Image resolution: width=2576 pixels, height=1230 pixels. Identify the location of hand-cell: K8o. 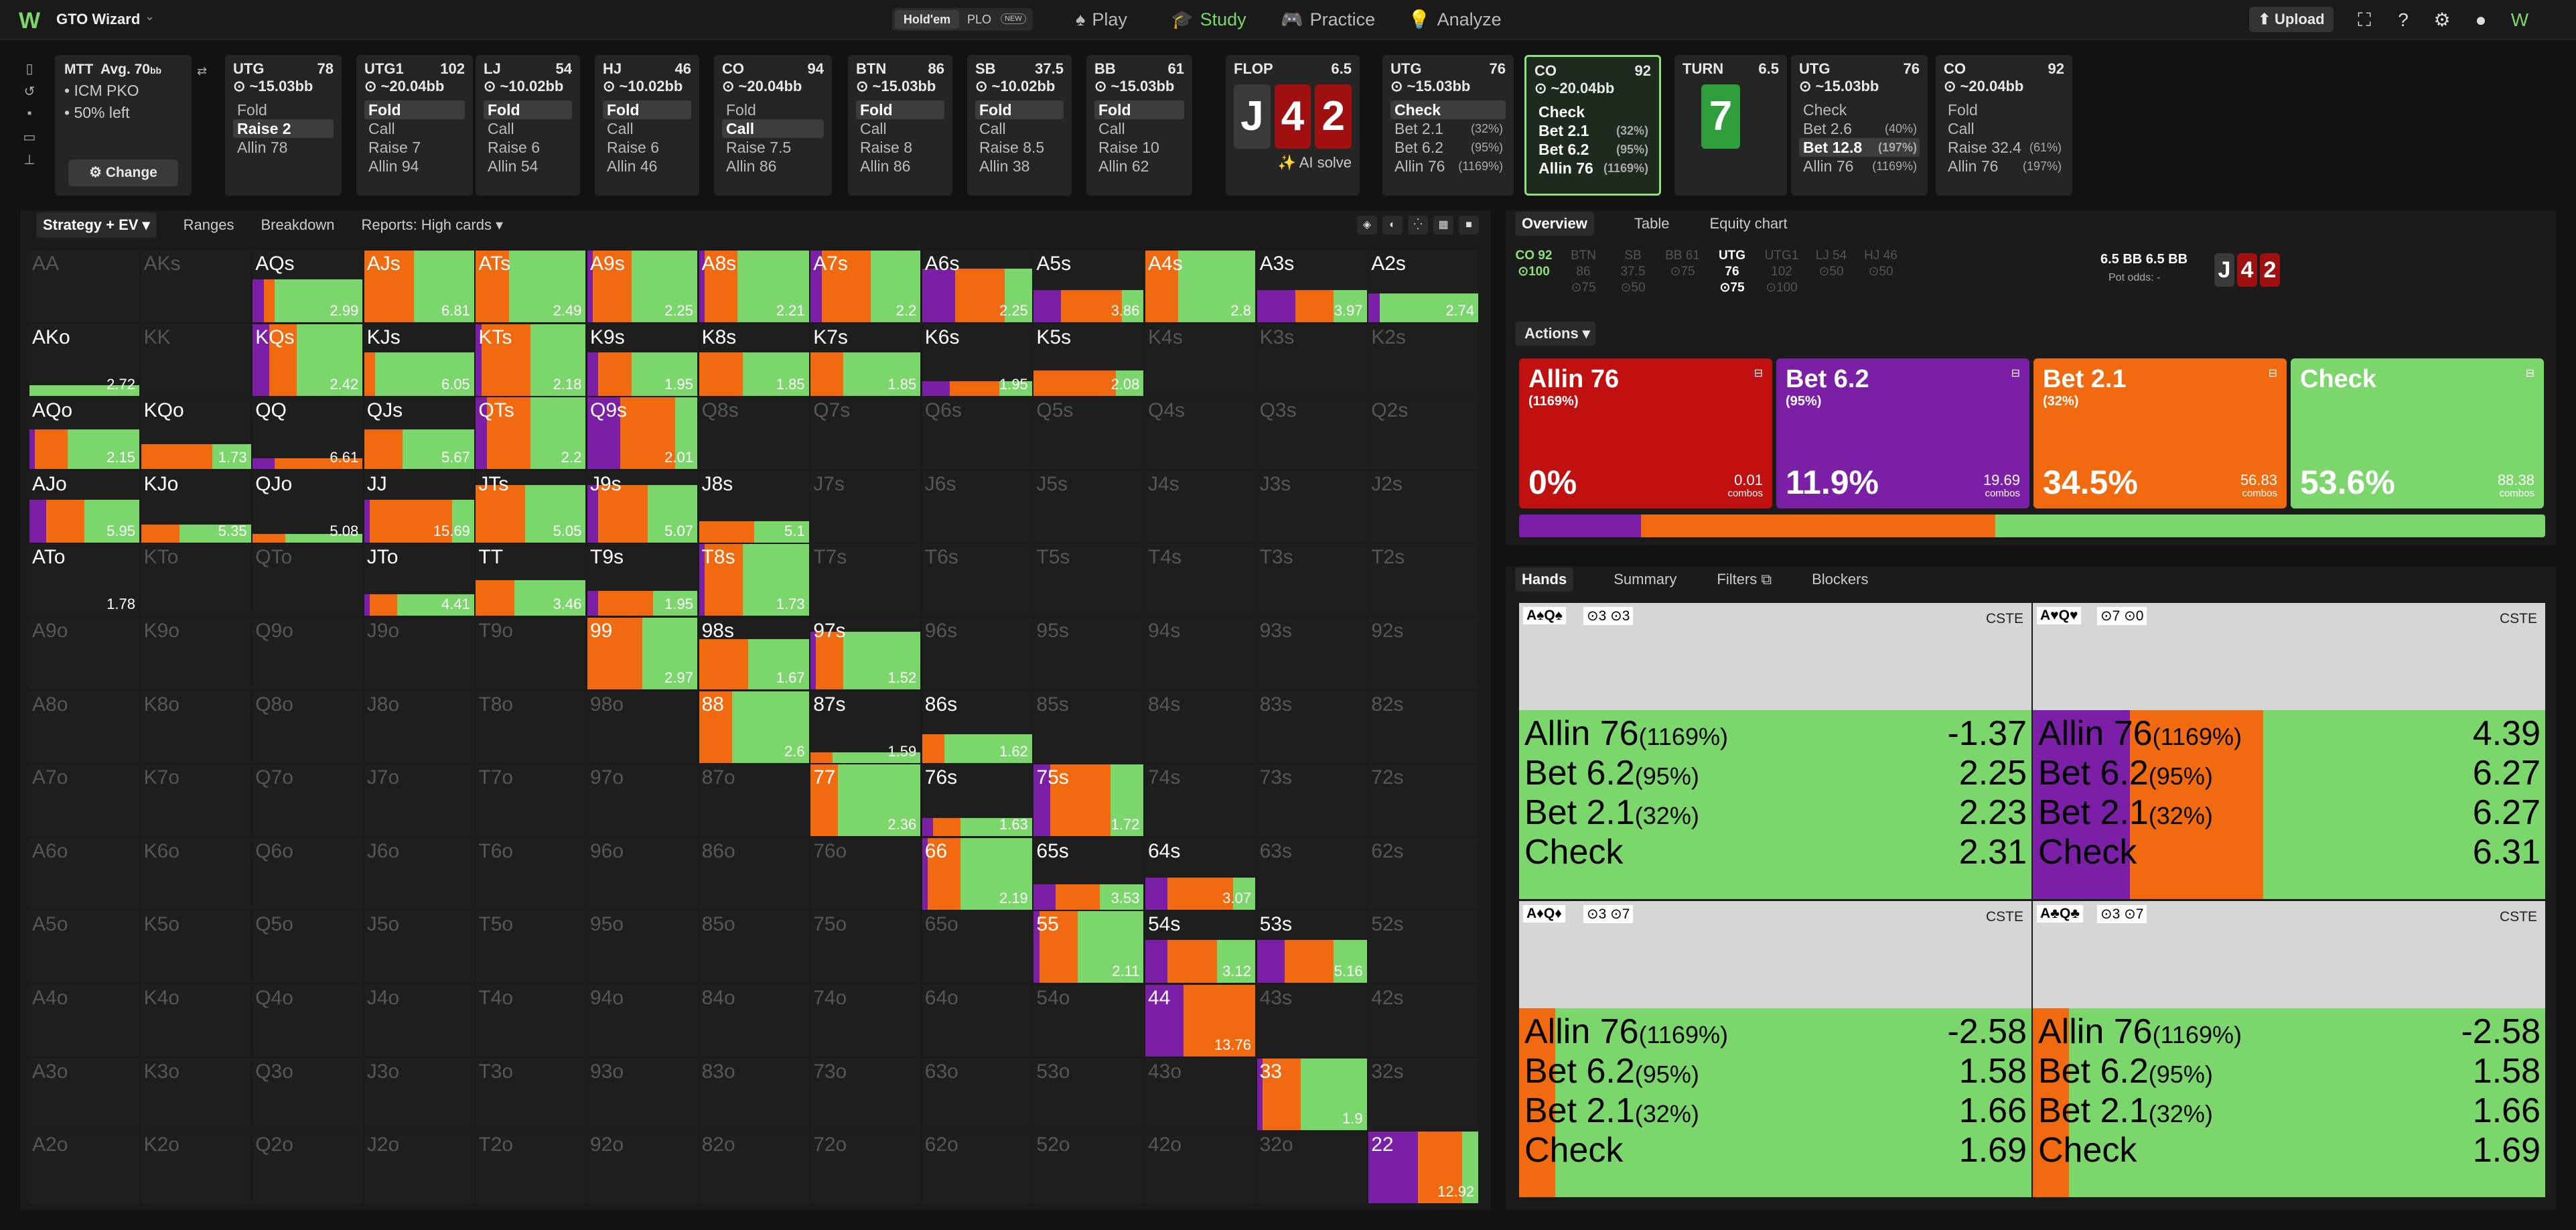
(196, 727).